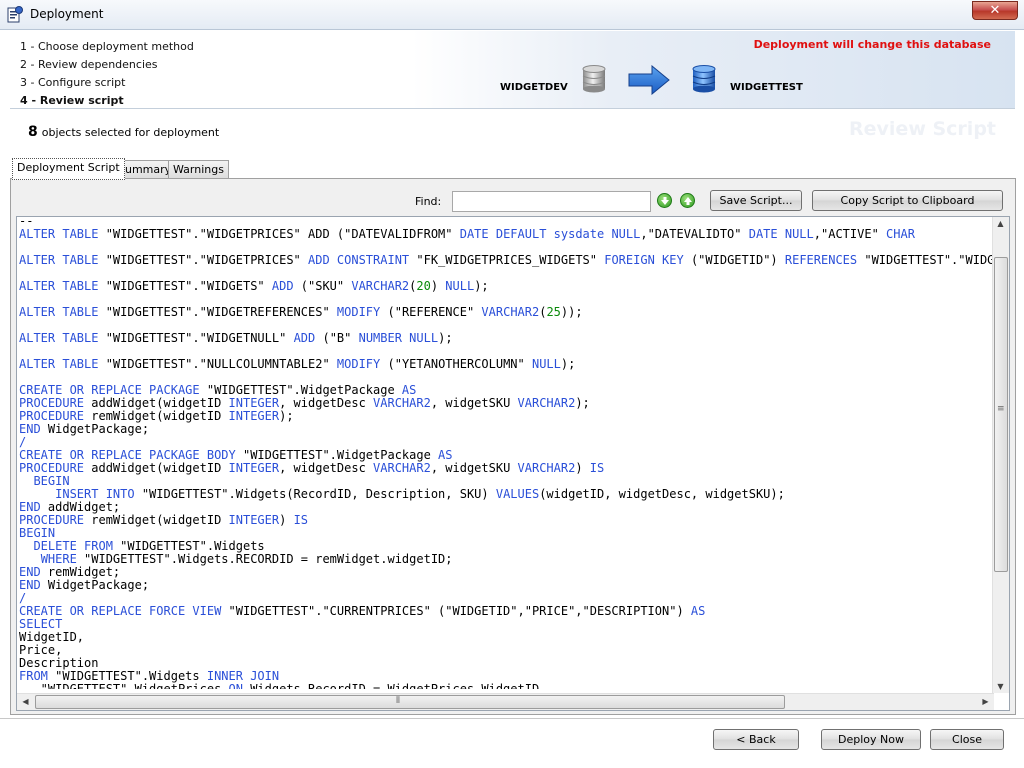 Image resolution: width=1024 pixels, height=768 pixels. I want to click on script-token: /, so click(23, 442).